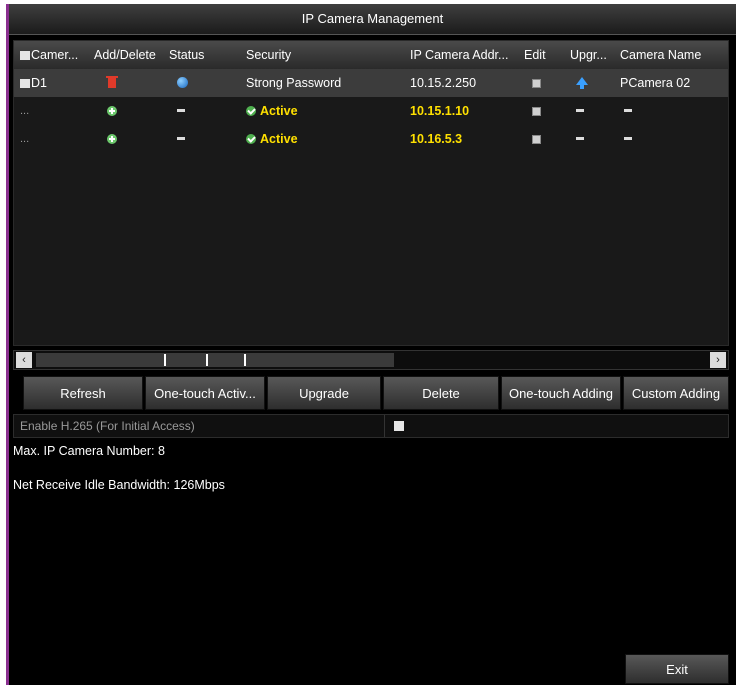 The image size is (743, 690). What do you see at coordinates (294, 83) in the screenshot?
I see `security-value: Strong Password` at bounding box center [294, 83].